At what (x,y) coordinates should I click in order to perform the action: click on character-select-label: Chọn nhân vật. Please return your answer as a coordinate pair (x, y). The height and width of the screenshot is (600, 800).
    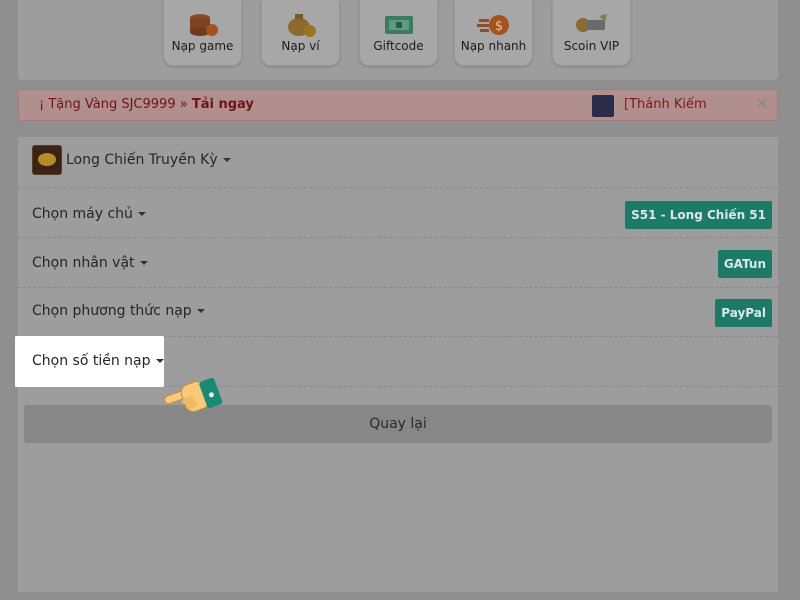
    Looking at the image, I should click on (90, 263).